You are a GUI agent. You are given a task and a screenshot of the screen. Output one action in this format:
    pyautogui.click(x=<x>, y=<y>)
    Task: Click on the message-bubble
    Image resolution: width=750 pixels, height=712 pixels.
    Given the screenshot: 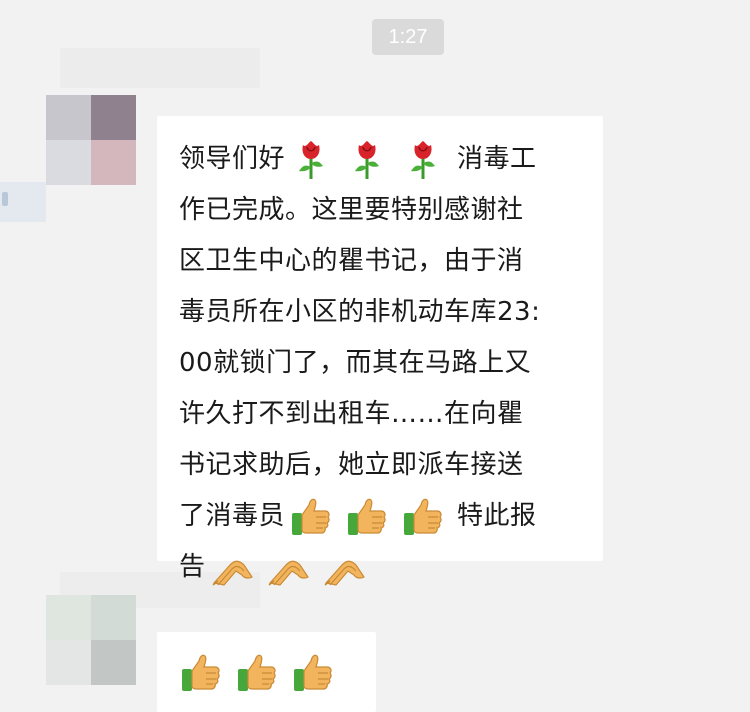 What is the action you would take?
    pyautogui.click(x=266, y=672)
    